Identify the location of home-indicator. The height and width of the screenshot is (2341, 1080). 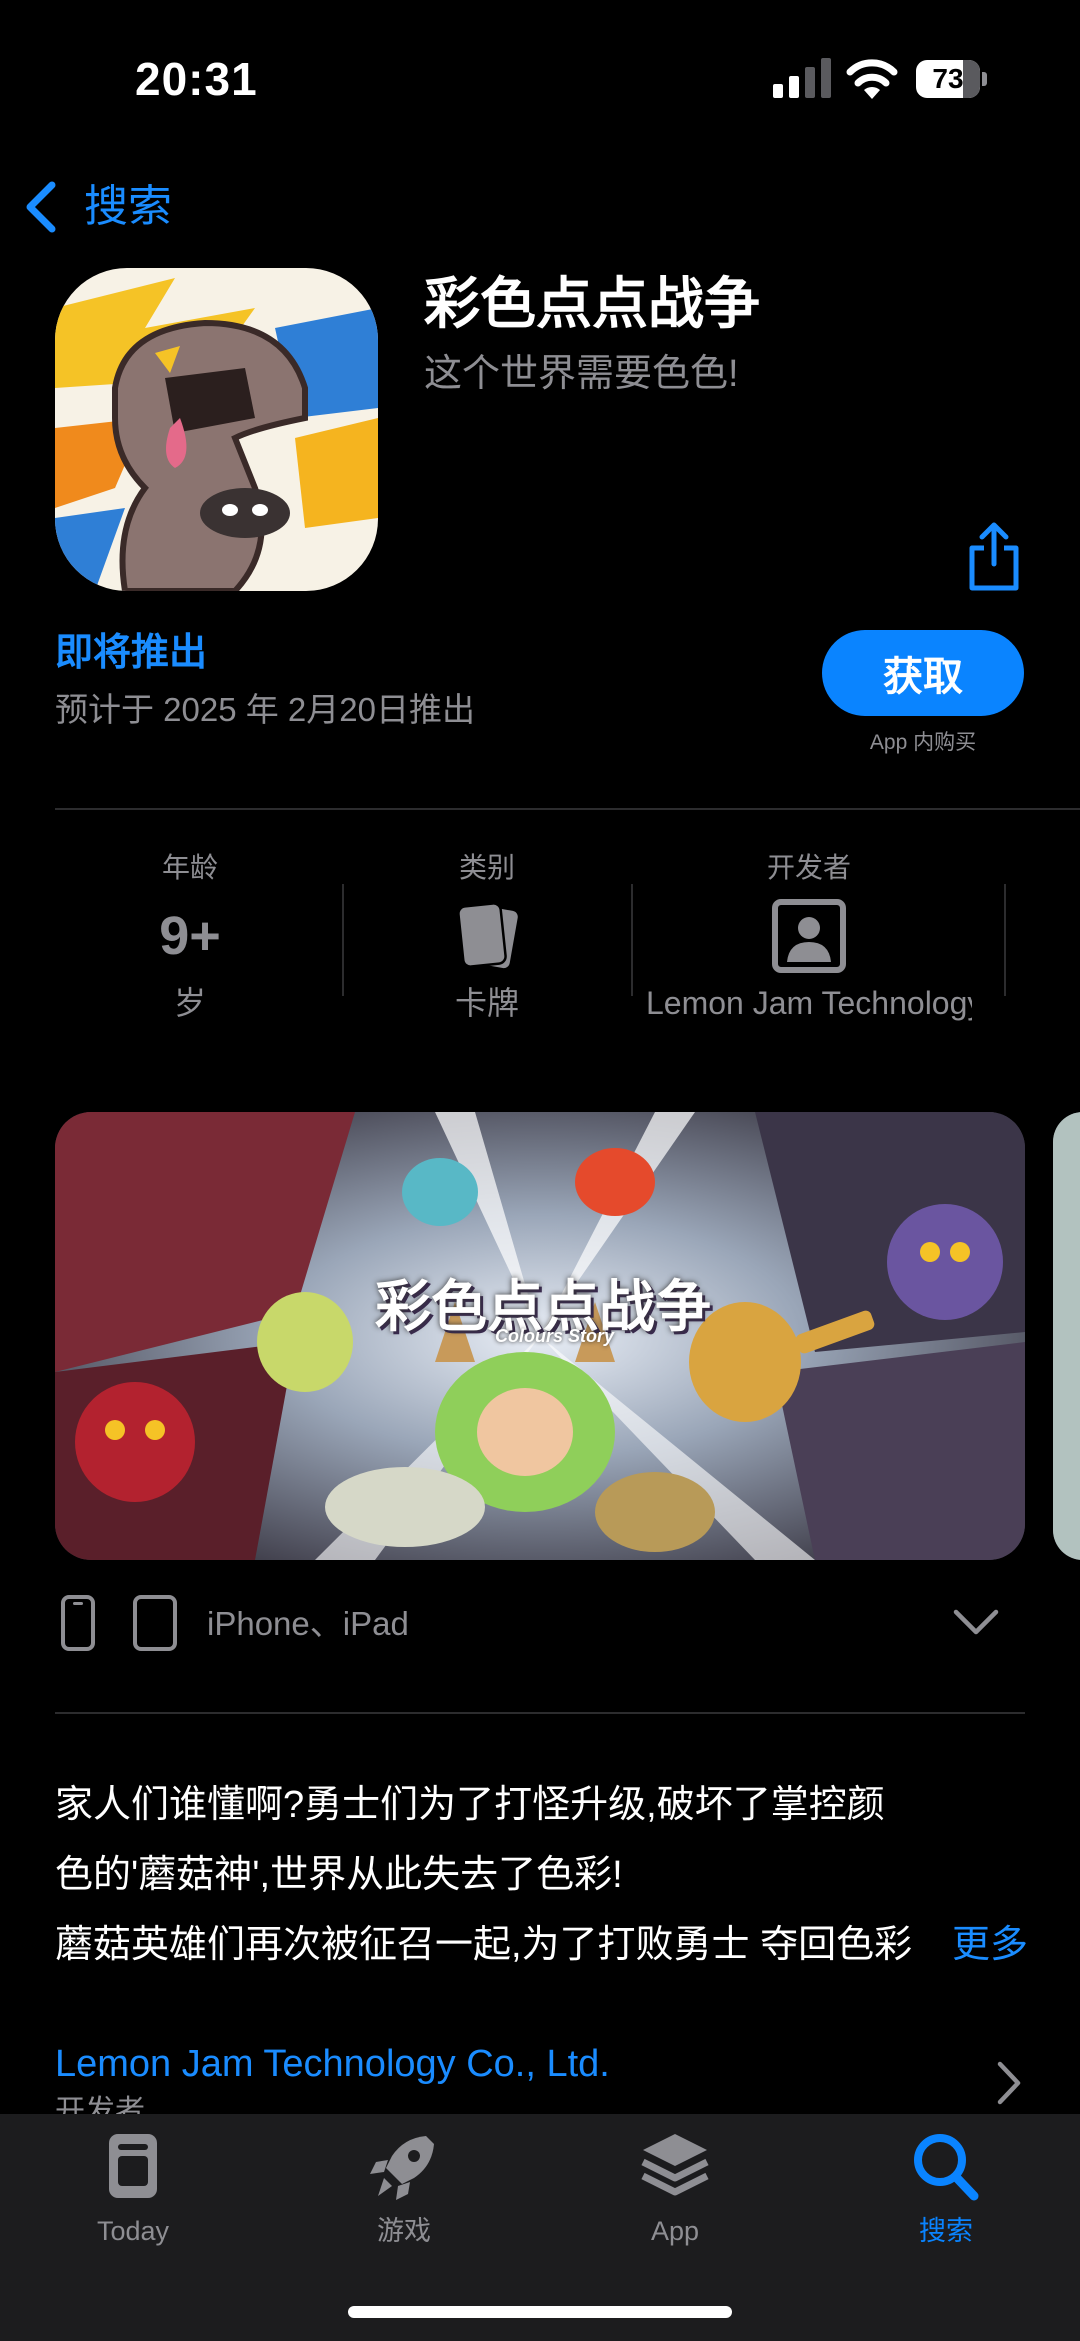
(540, 2312).